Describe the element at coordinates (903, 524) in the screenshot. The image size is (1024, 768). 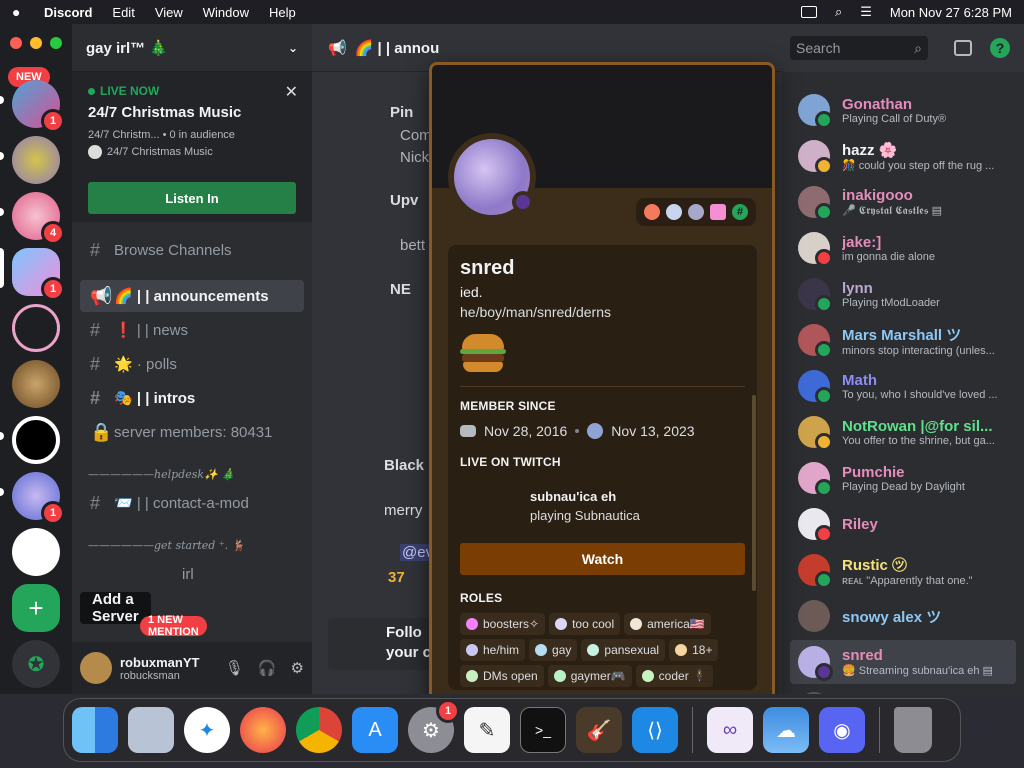
I see `member-row: Riley` at that location.